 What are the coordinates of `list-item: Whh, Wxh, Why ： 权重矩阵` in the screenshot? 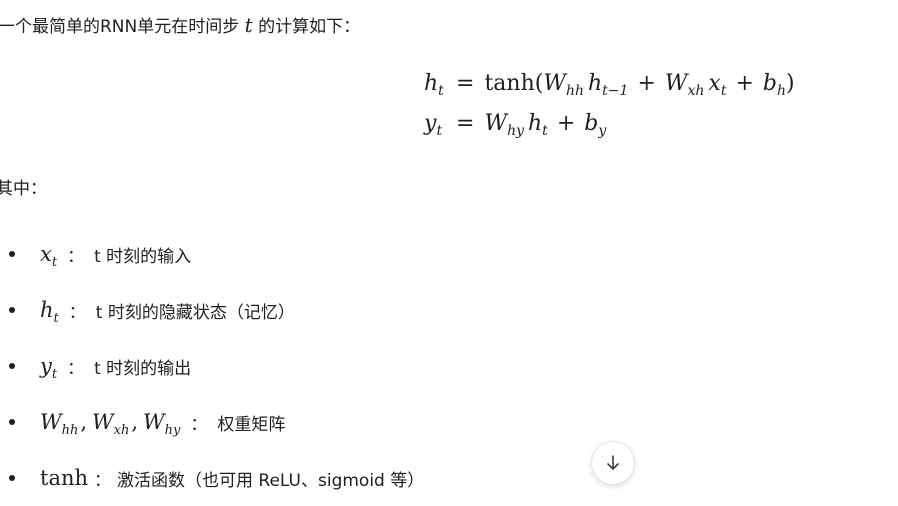 It's located at (212, 422).